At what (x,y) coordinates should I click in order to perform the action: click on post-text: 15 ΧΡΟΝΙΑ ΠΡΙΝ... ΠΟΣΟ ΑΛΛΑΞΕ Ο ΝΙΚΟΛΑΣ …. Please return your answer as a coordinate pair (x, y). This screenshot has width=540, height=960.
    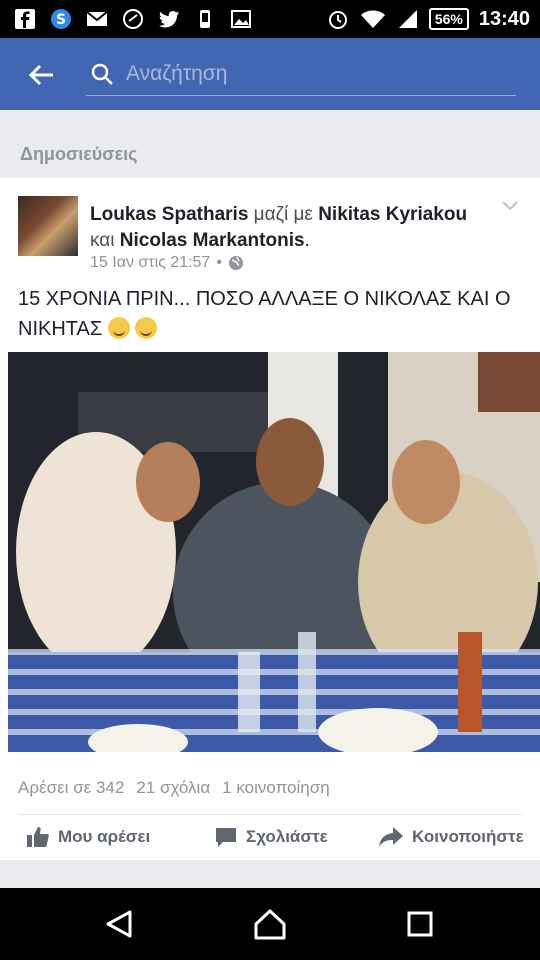
    Looking at the image, I should click on (273, 314).